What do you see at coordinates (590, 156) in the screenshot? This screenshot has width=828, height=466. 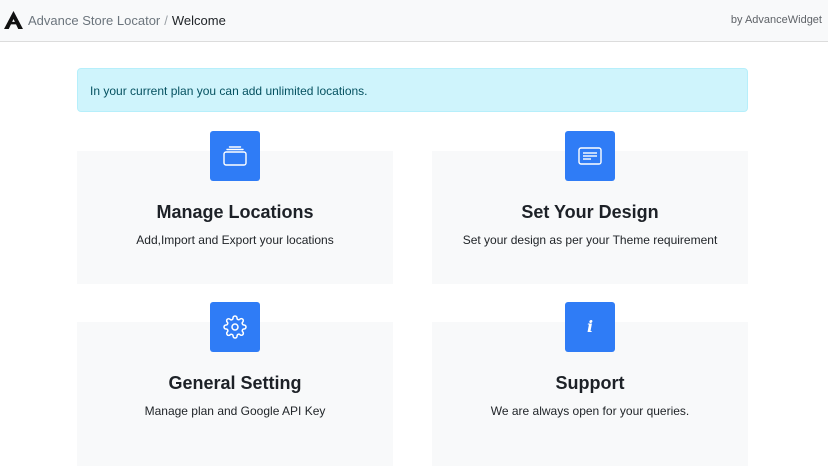 I see `layout-card-icon` at bounding box center [590, 156].